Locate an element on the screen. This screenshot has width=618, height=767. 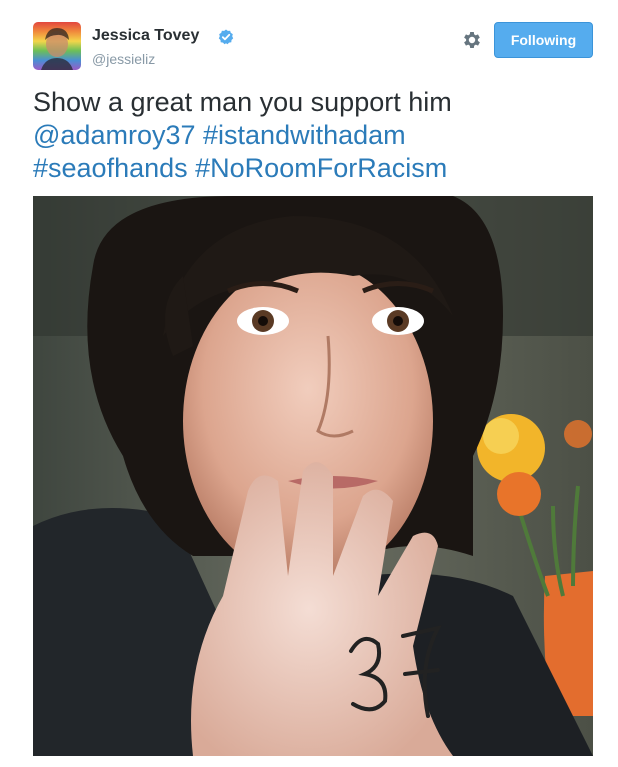
hashtag-link: #seaofhands is located at coordinates (110, 168).